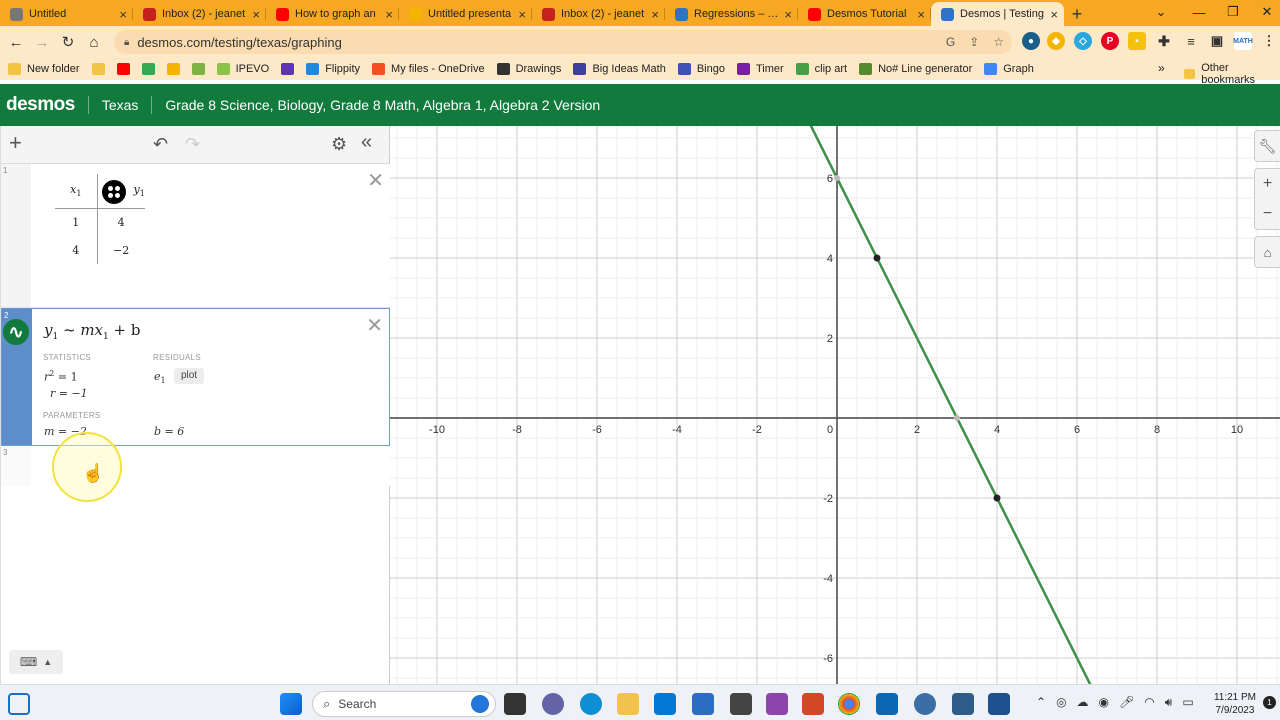  What do you see at coordinates (1191, 41) in the screenshot?
I see `reading-list-icon: ≡` at bounding box center [1191, 41].